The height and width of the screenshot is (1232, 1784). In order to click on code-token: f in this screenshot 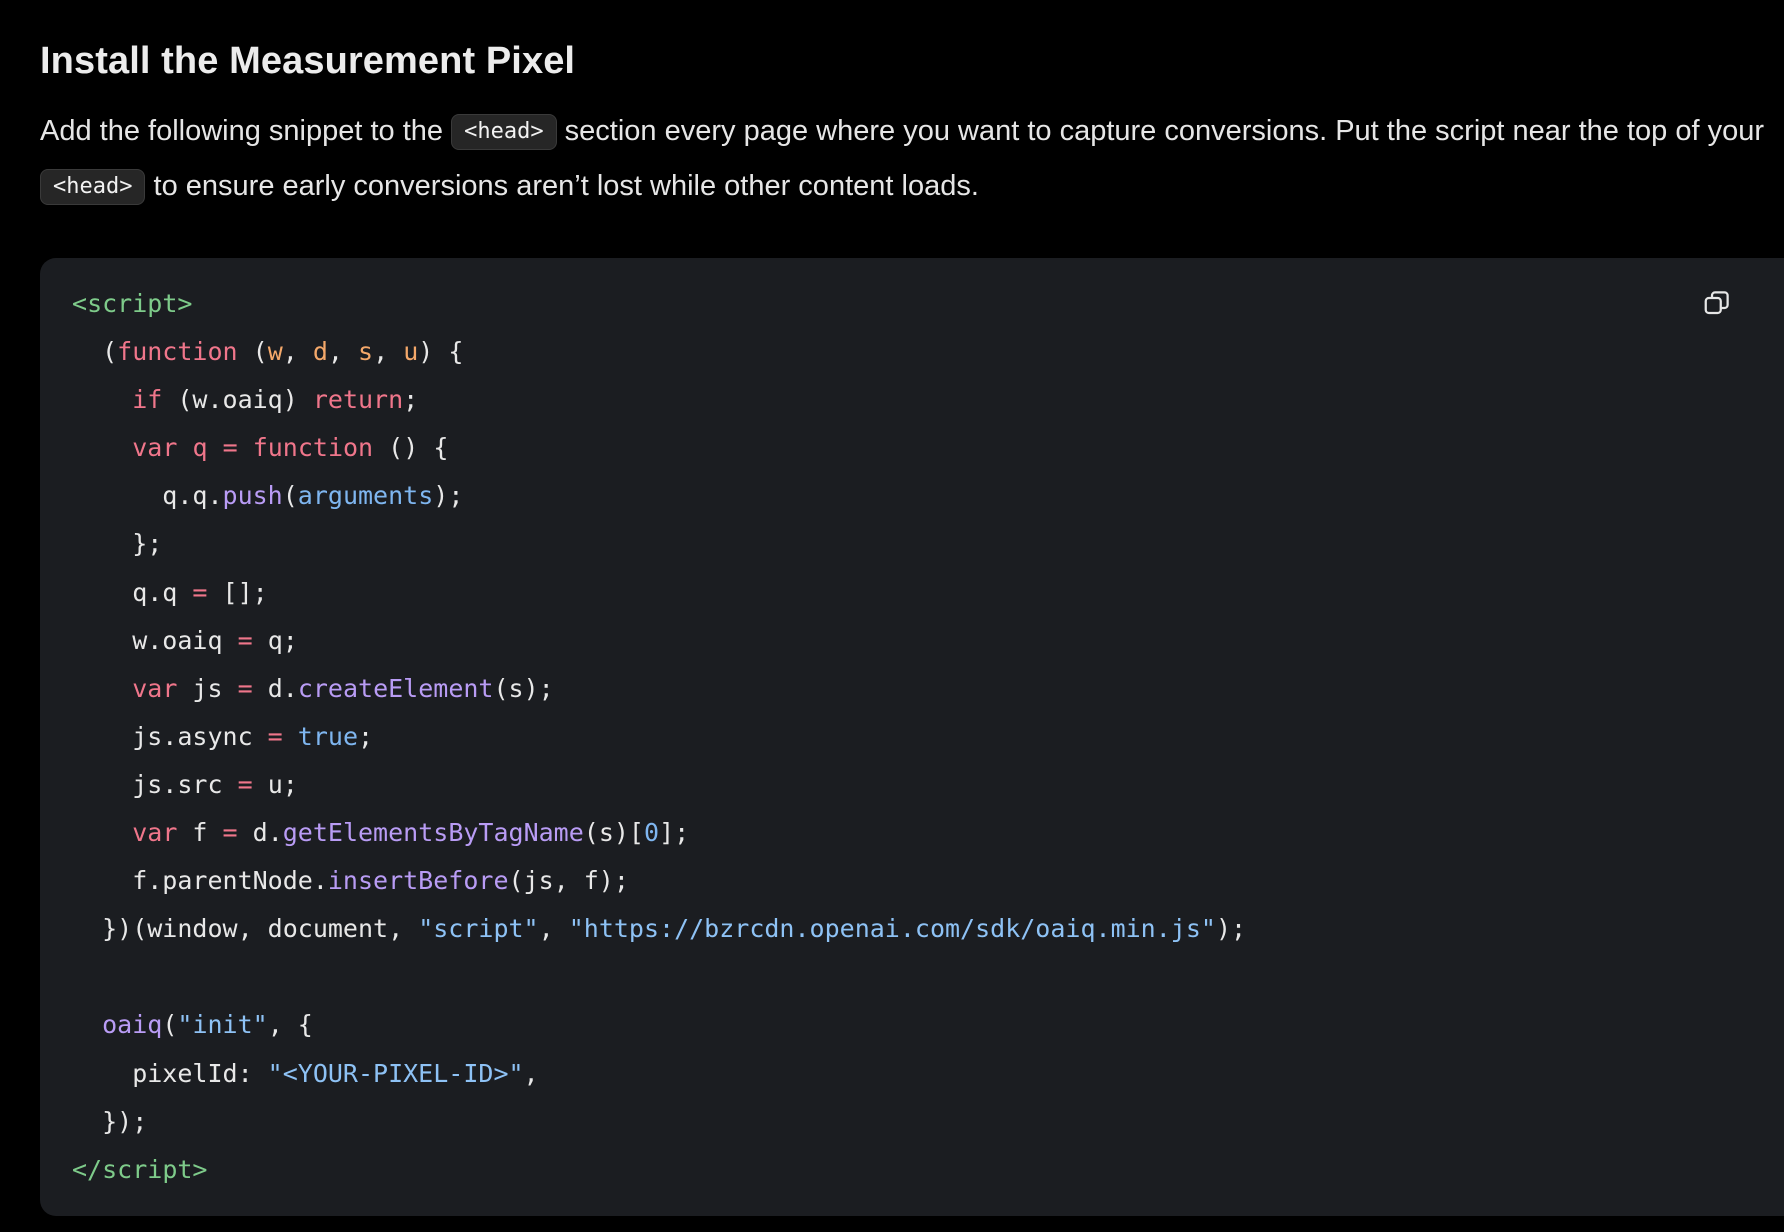, I will do `click(200, 833)`.